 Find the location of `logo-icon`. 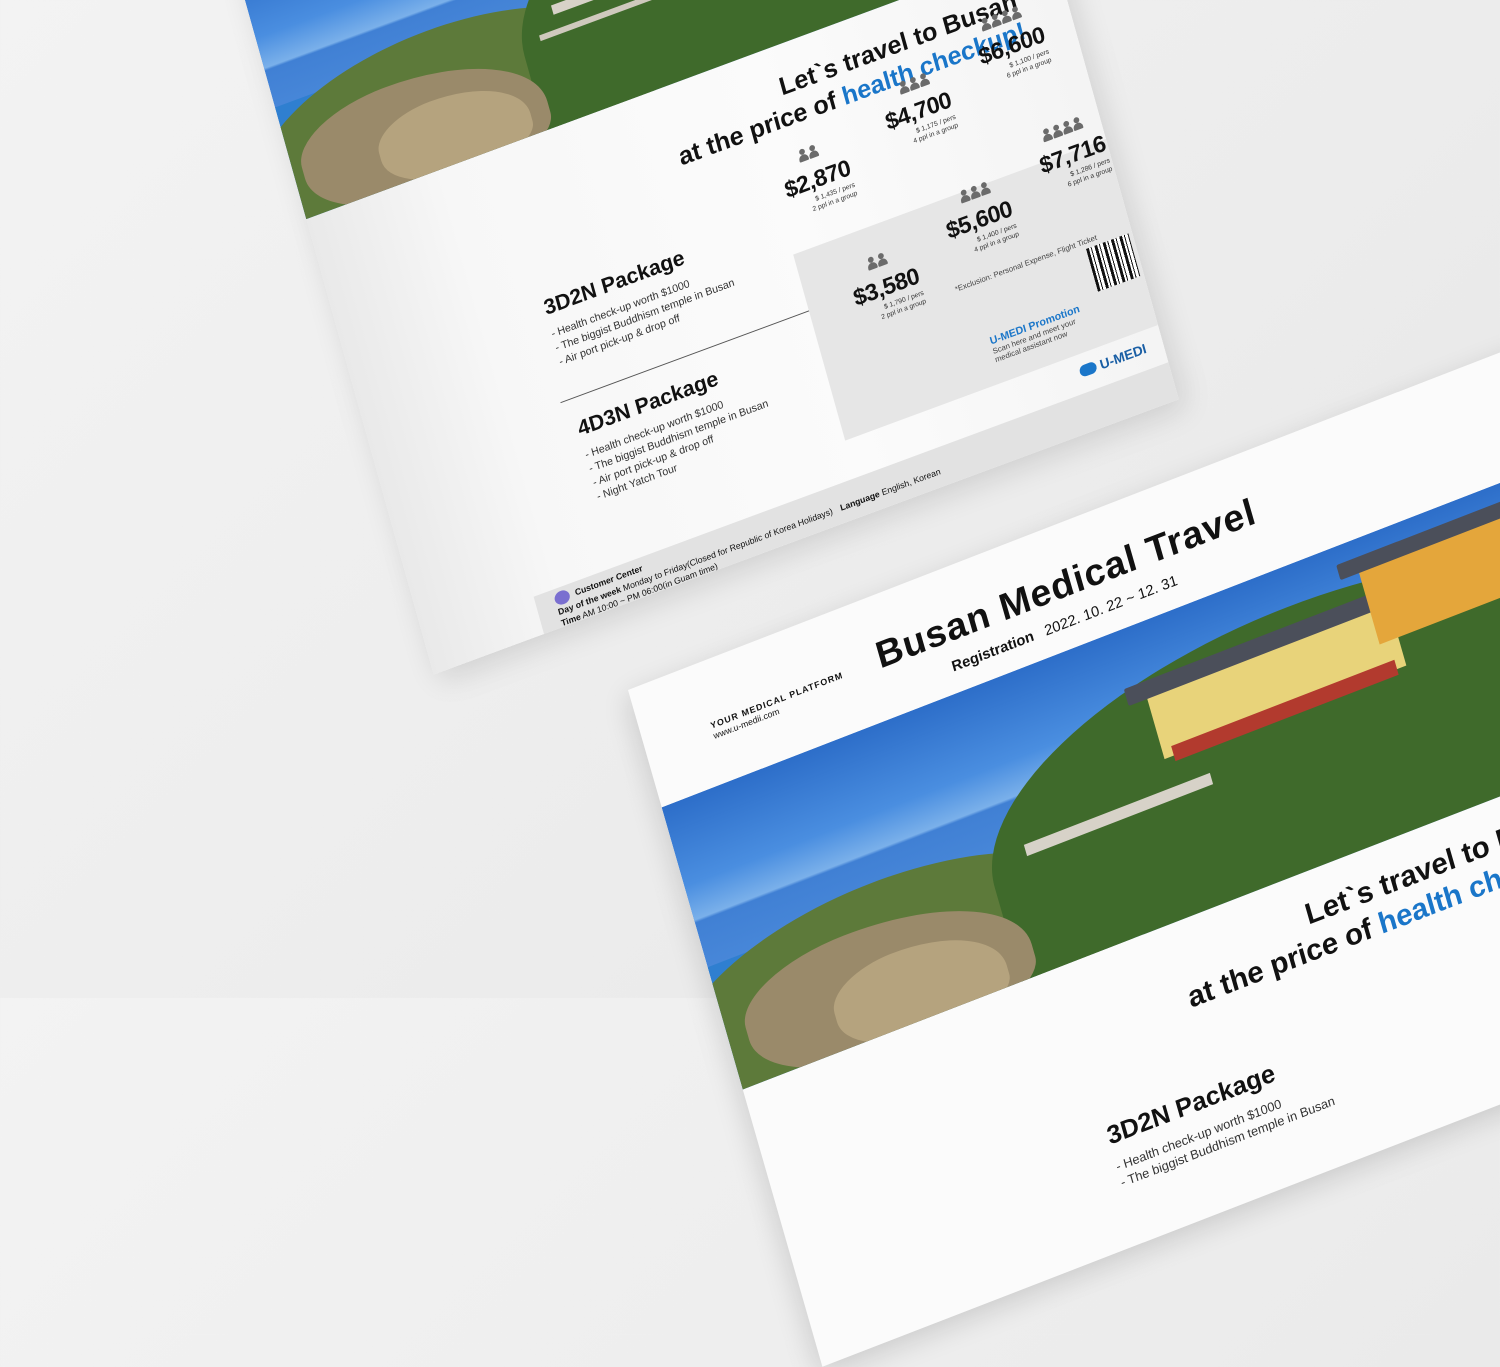

logo-icon is located at coordinates (1088, 369).